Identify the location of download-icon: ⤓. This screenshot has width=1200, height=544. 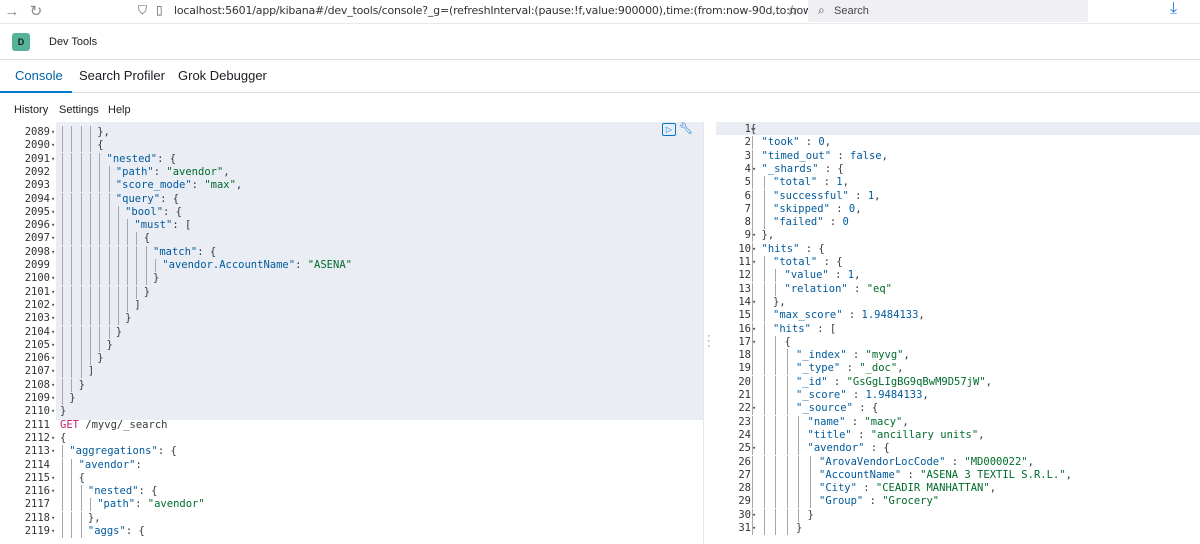
(1173, 9).